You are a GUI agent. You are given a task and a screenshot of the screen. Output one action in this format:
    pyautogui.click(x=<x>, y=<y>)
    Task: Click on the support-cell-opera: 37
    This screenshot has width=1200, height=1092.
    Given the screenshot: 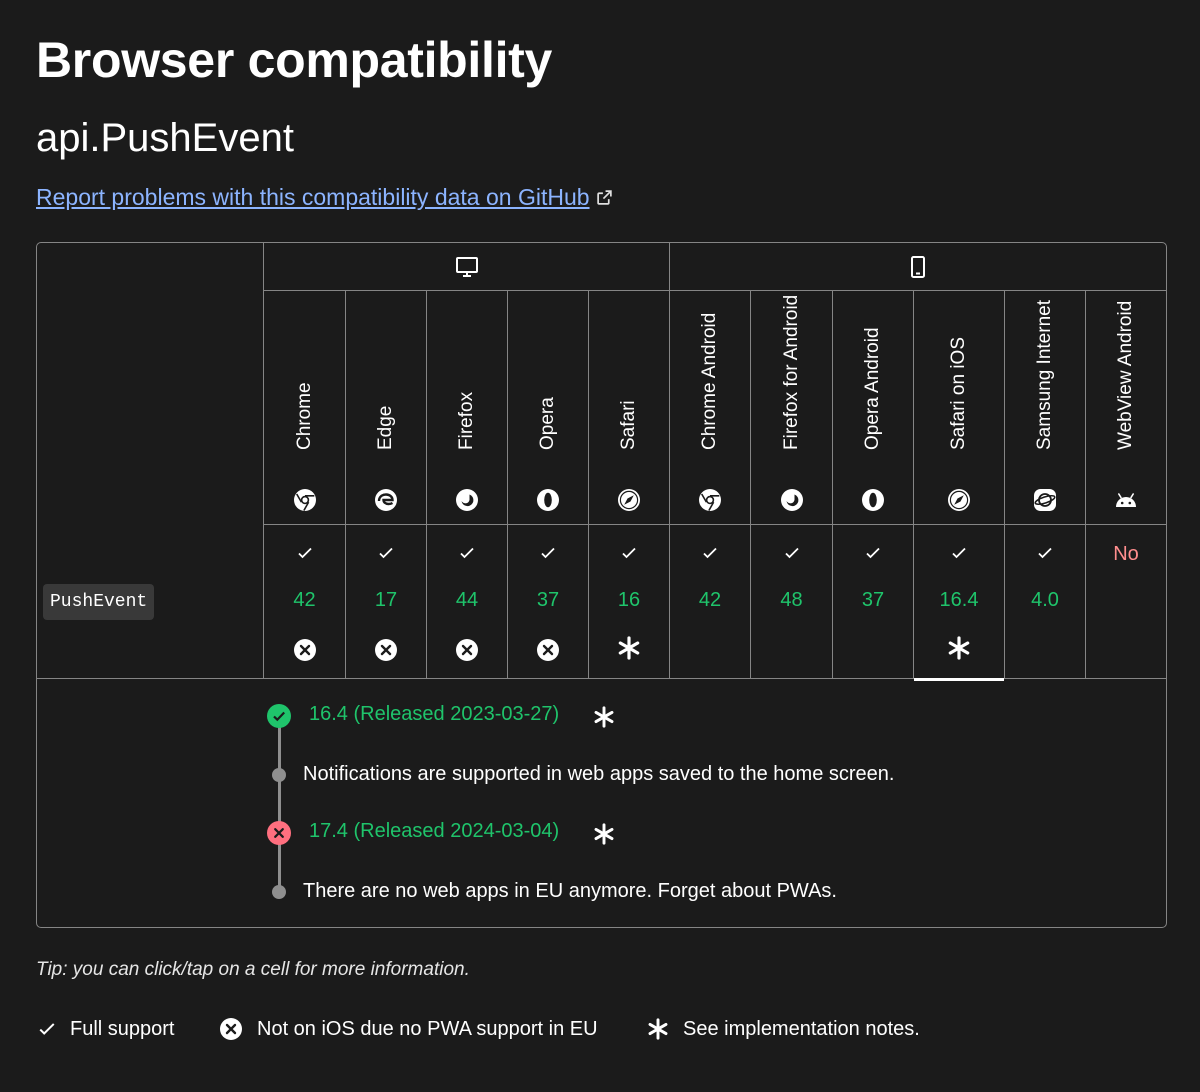 What is the action you would take?
    pyautogui.click(x=548, y=602)
    